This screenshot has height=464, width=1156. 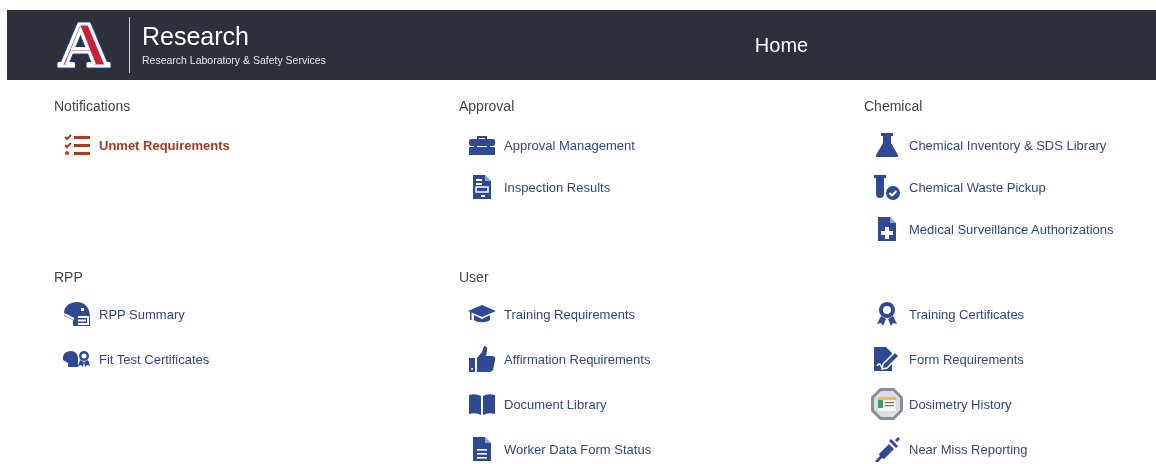 I want to click on nav-link: Fit Test Certificates, so click(x=154, y=359).